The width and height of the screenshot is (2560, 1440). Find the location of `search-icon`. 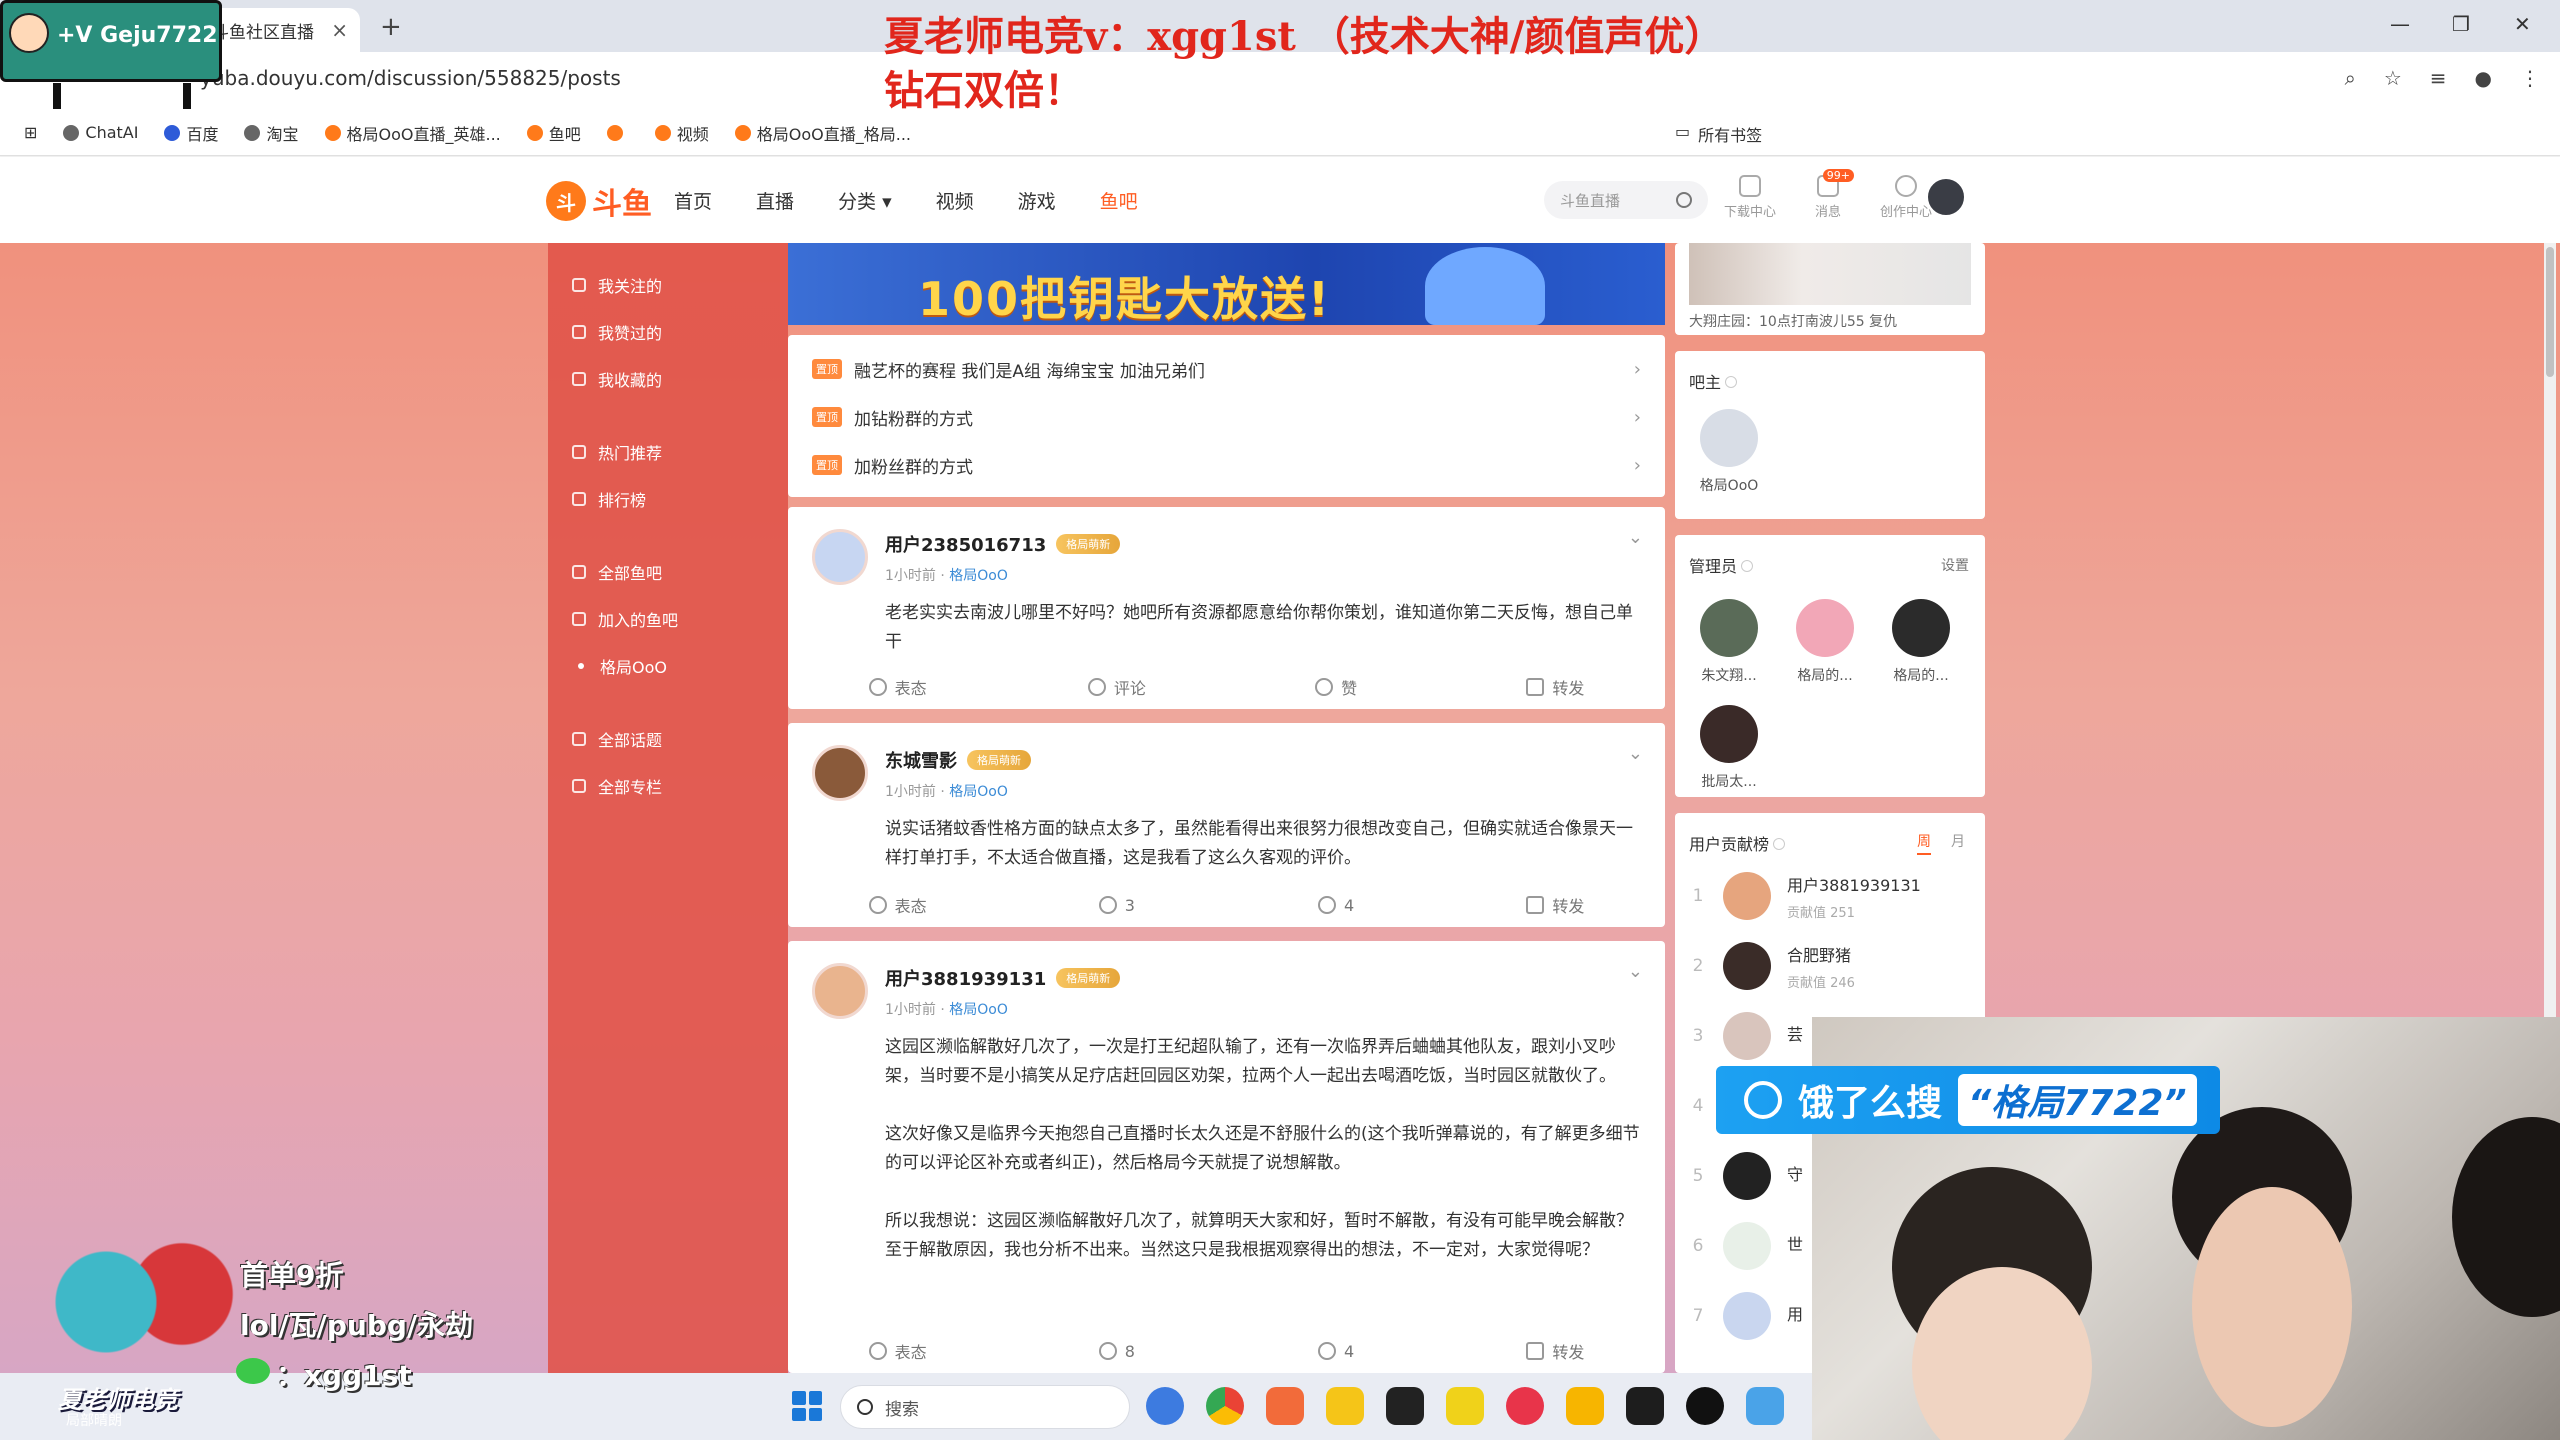

search-icon is located at coordinates (1684, 200).